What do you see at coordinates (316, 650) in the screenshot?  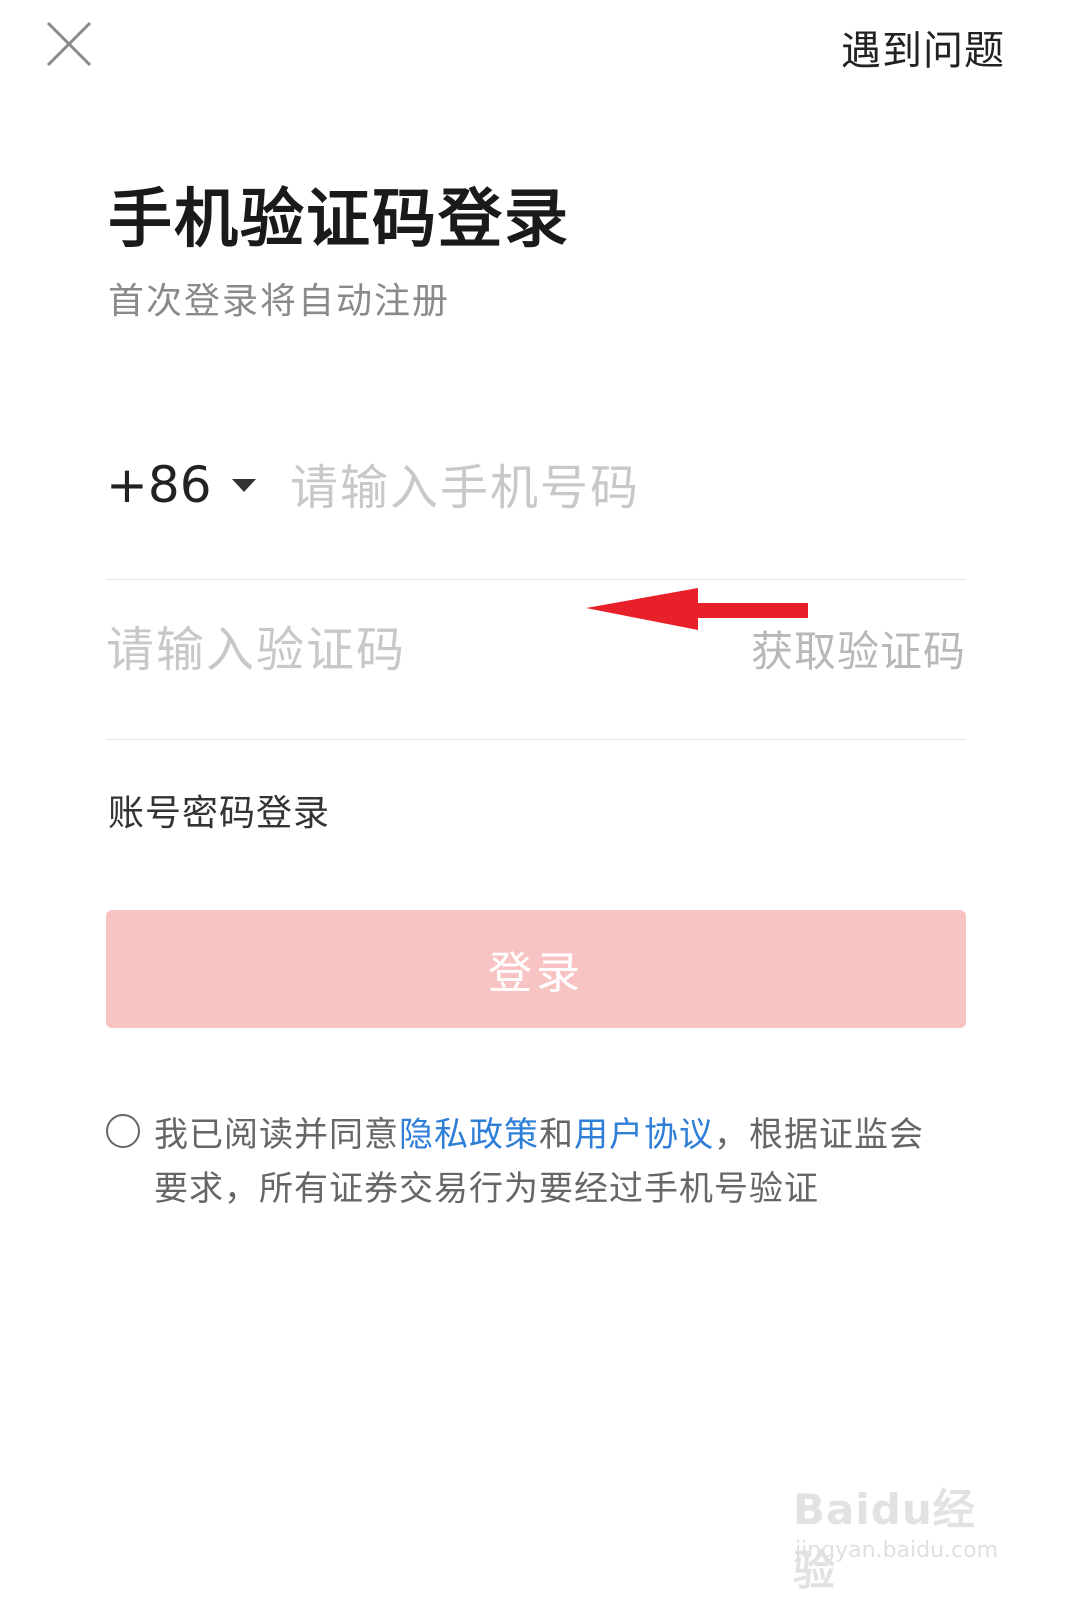 I see `verification-code-input` at bounding box center [316, 650].